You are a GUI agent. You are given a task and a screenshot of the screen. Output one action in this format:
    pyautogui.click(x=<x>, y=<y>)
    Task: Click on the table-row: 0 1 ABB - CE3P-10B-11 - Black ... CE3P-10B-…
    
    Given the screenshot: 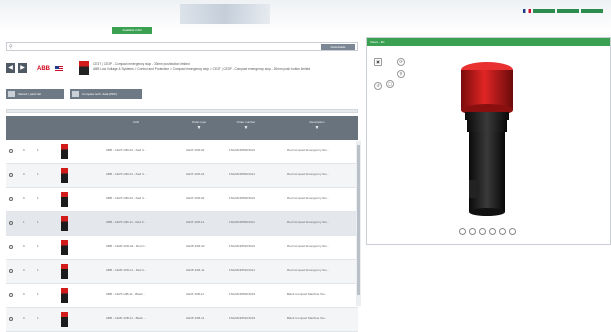 What is the action you would take?
    pyautogui.click(x=182, y=320)
    